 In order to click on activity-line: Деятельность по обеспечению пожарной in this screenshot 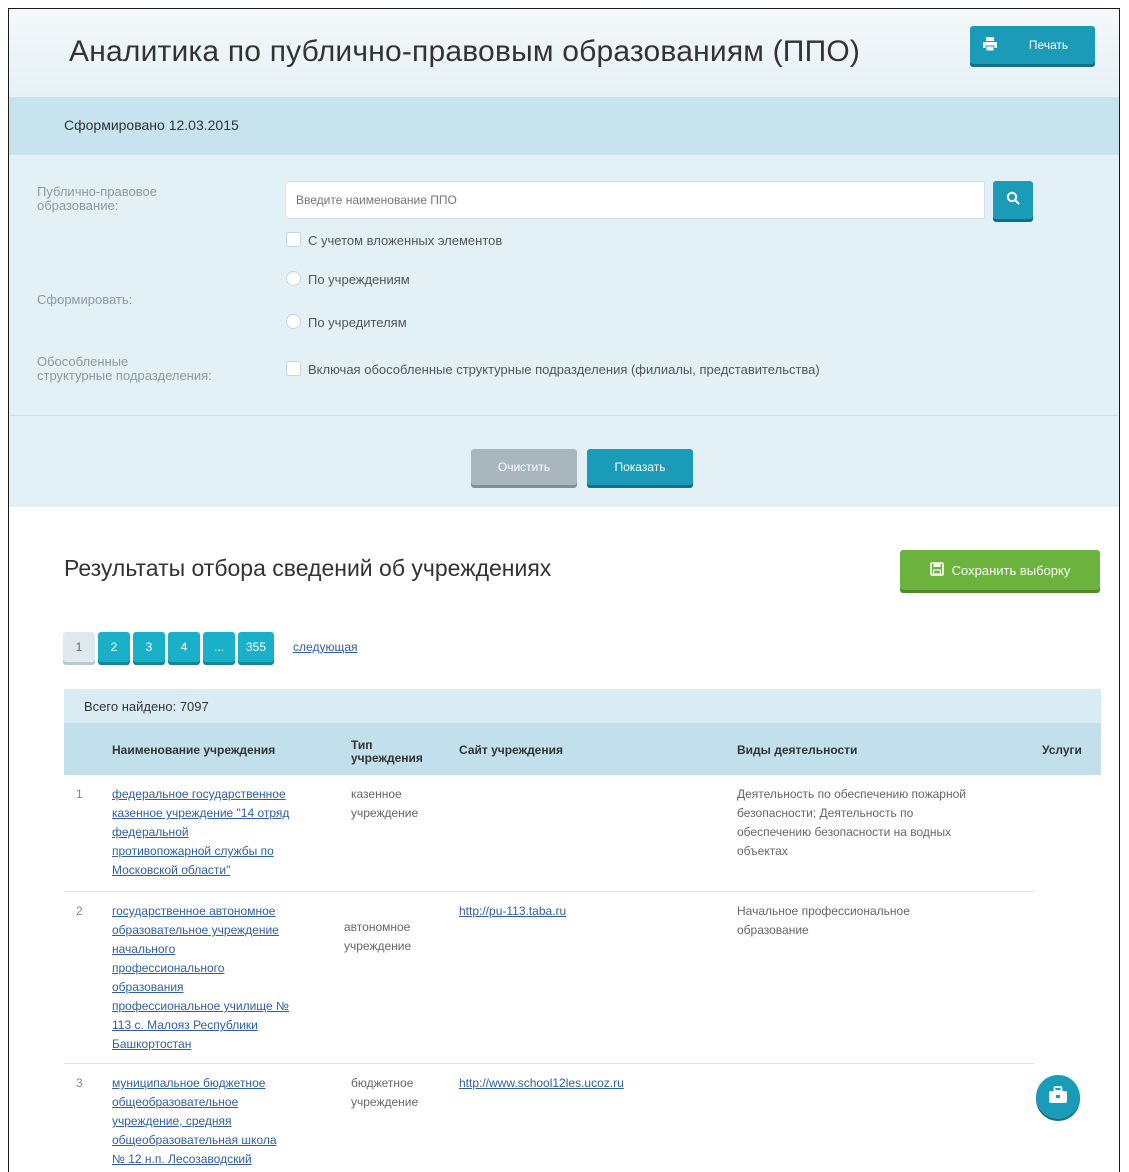, I will do `click(851, 794)`.